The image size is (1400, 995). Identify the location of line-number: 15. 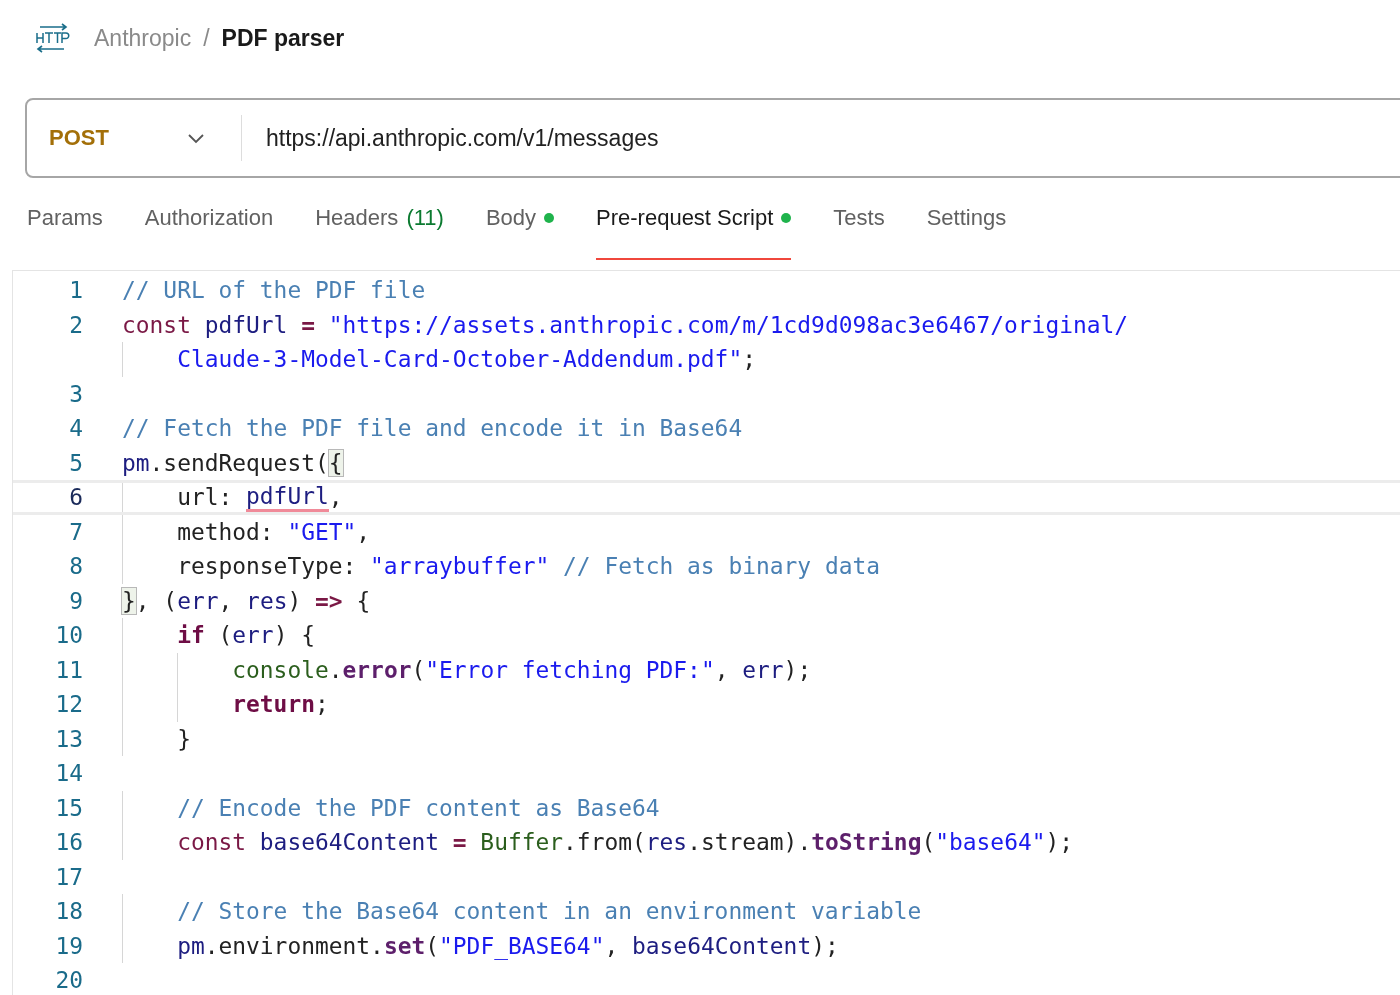
(68, 807).